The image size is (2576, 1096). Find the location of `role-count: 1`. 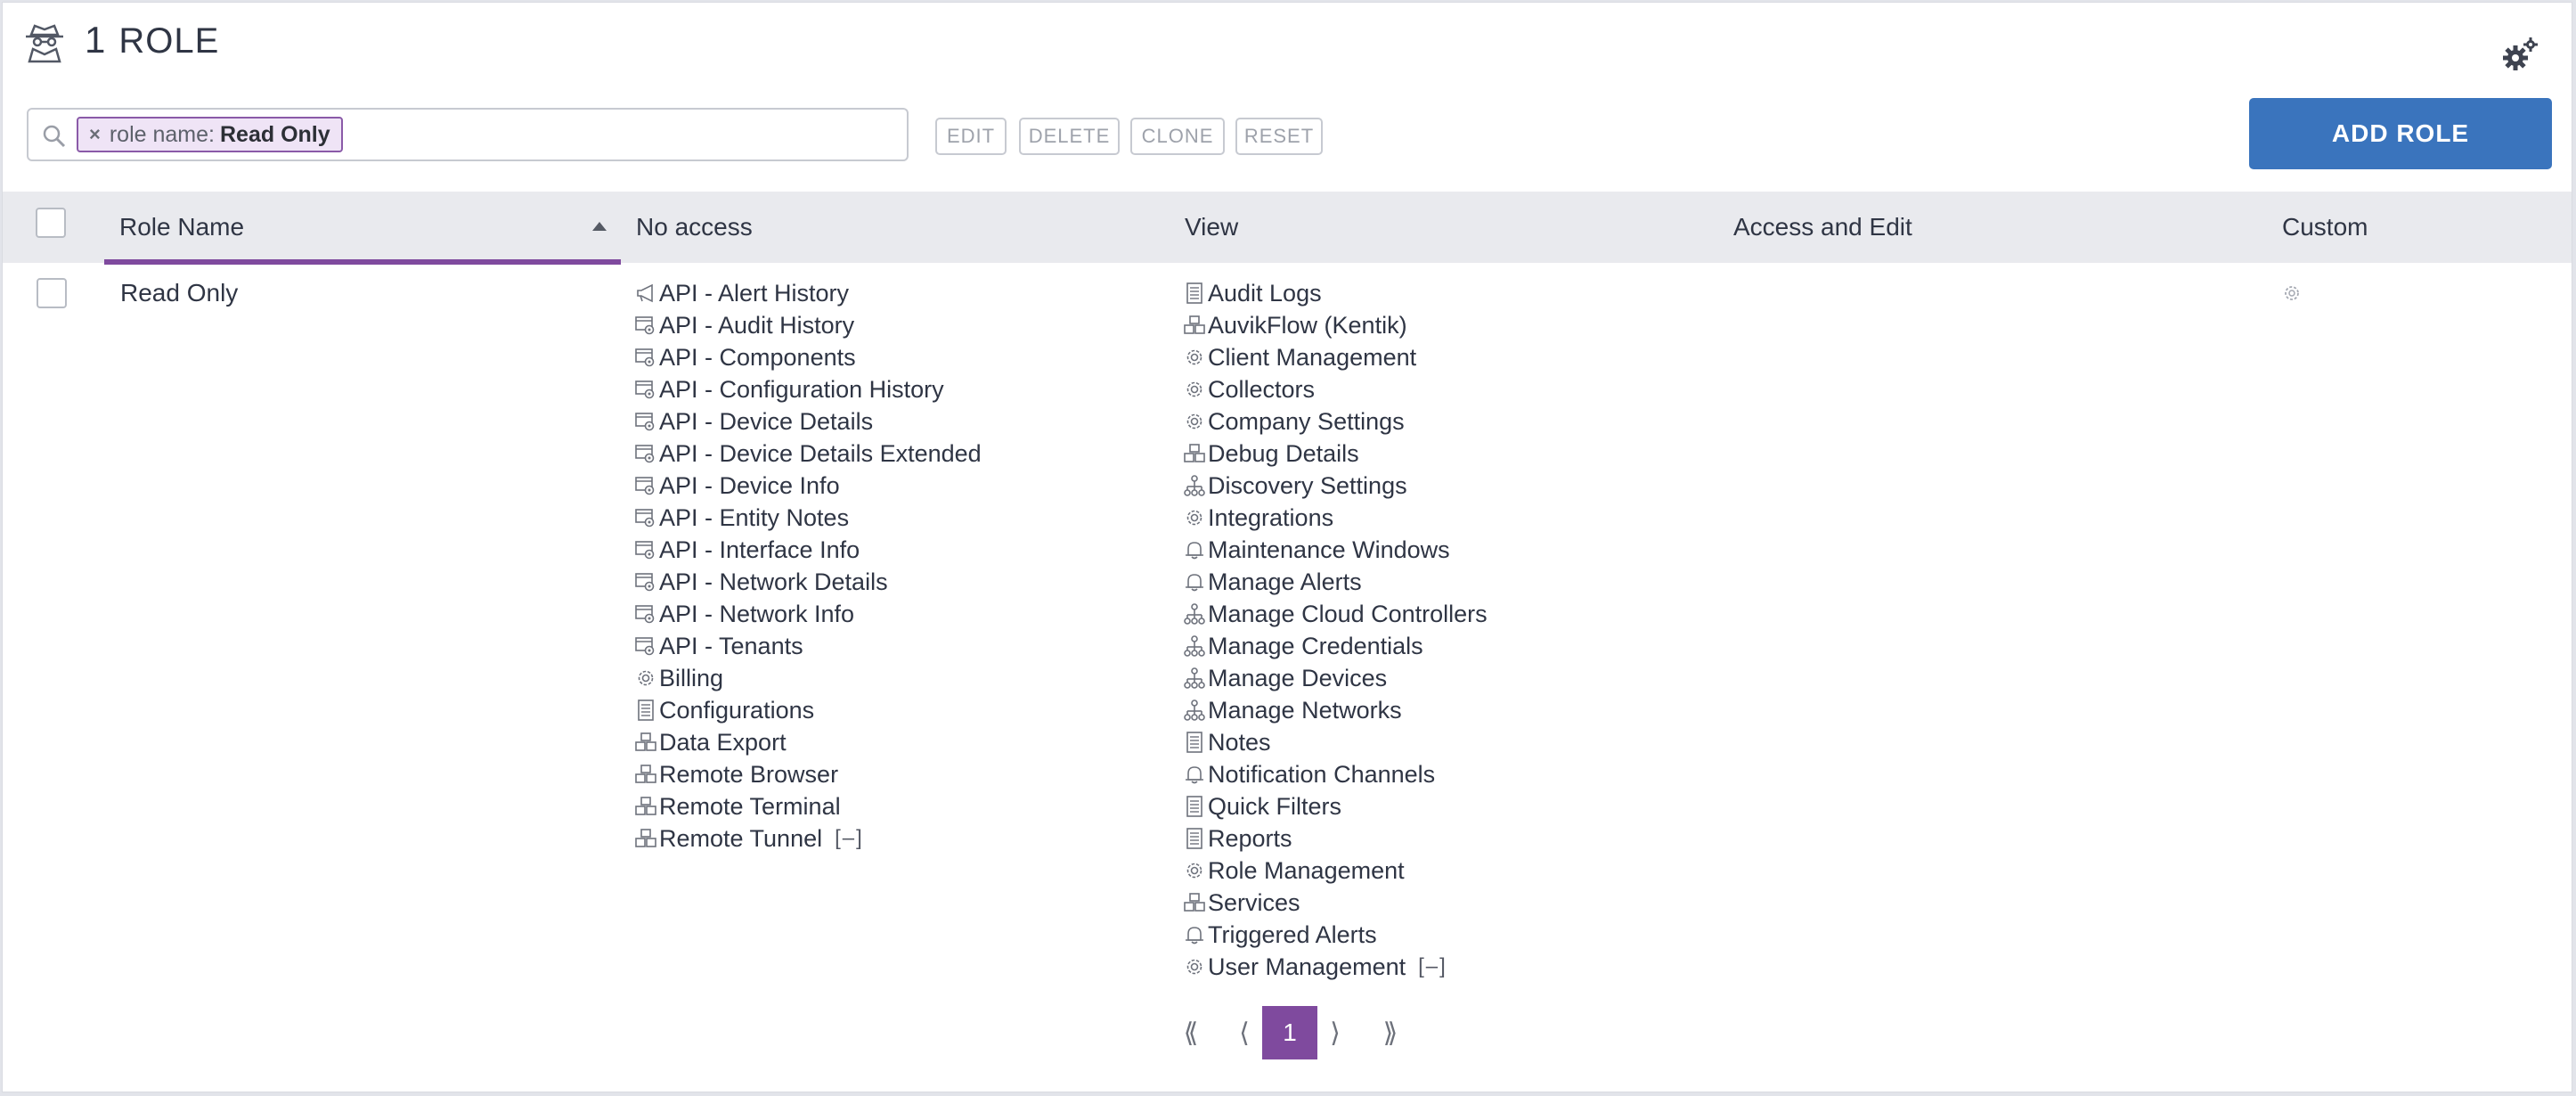

role-count: 1 is located at coordinates (96, 40).